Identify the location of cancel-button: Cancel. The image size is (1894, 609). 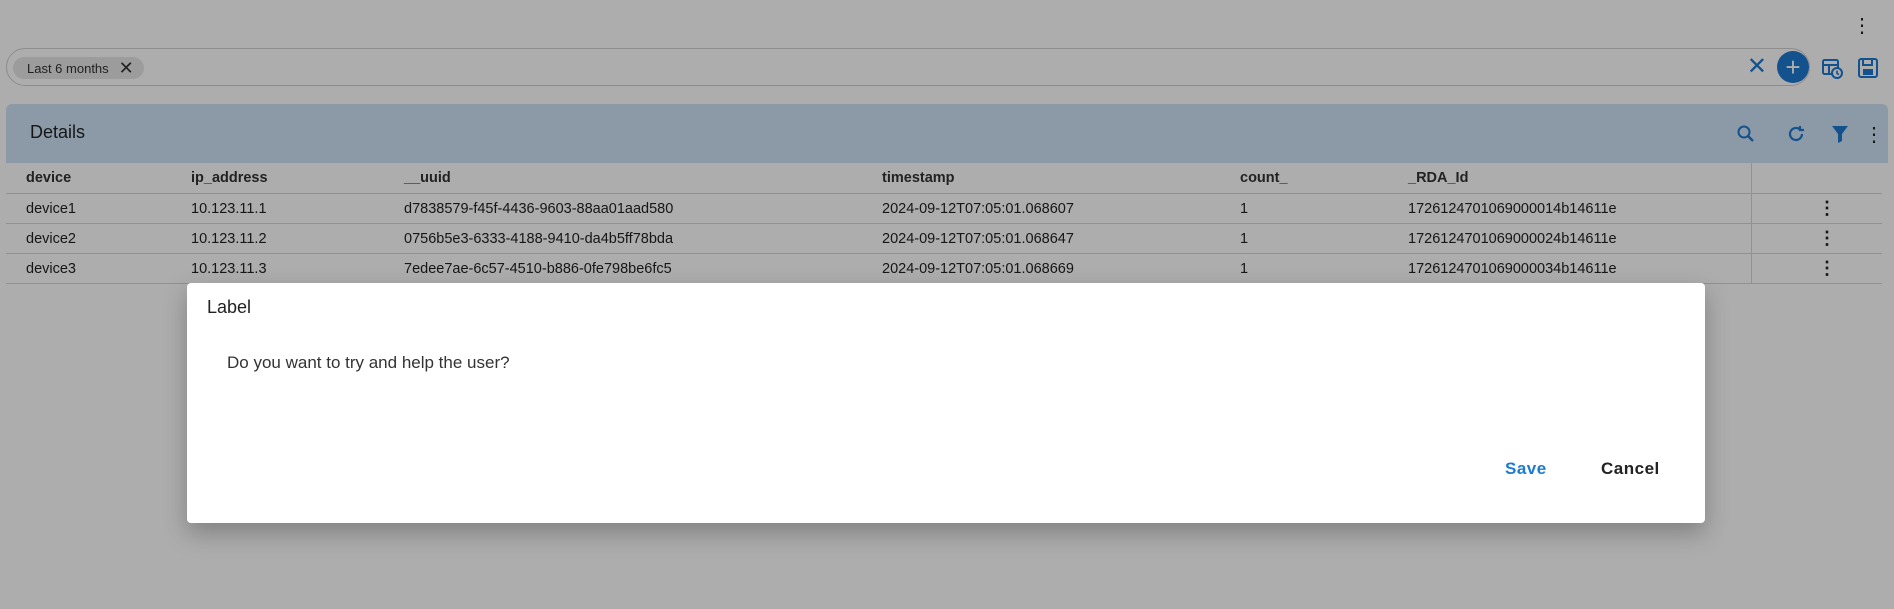
(1630, 469).